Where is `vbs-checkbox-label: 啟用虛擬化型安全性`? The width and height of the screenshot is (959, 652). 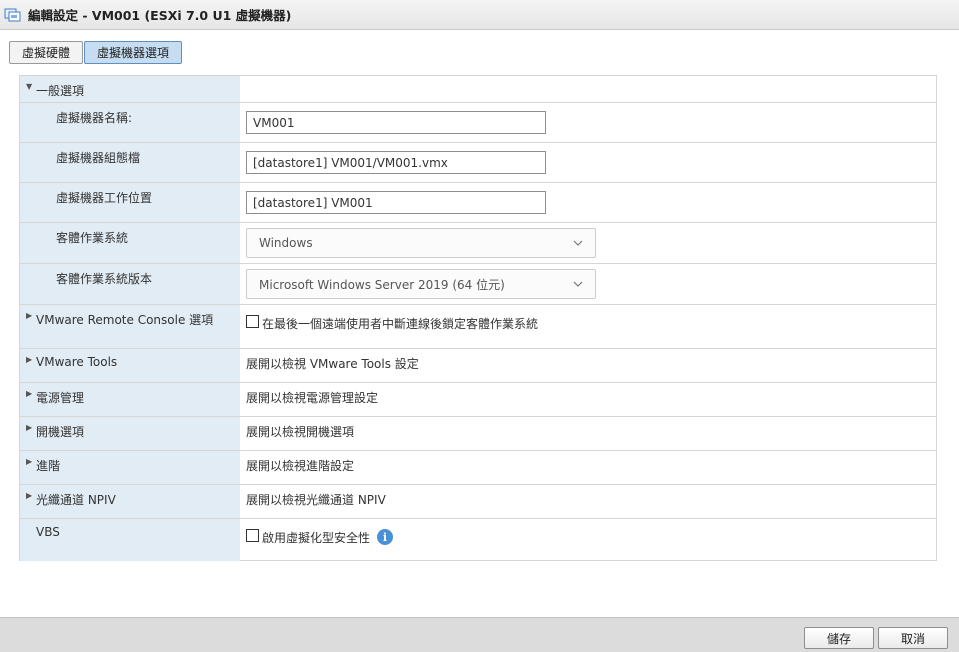
vbs-checkbox-label: 啟用虛擬化型安全性 is located at coordinates (316, 538).